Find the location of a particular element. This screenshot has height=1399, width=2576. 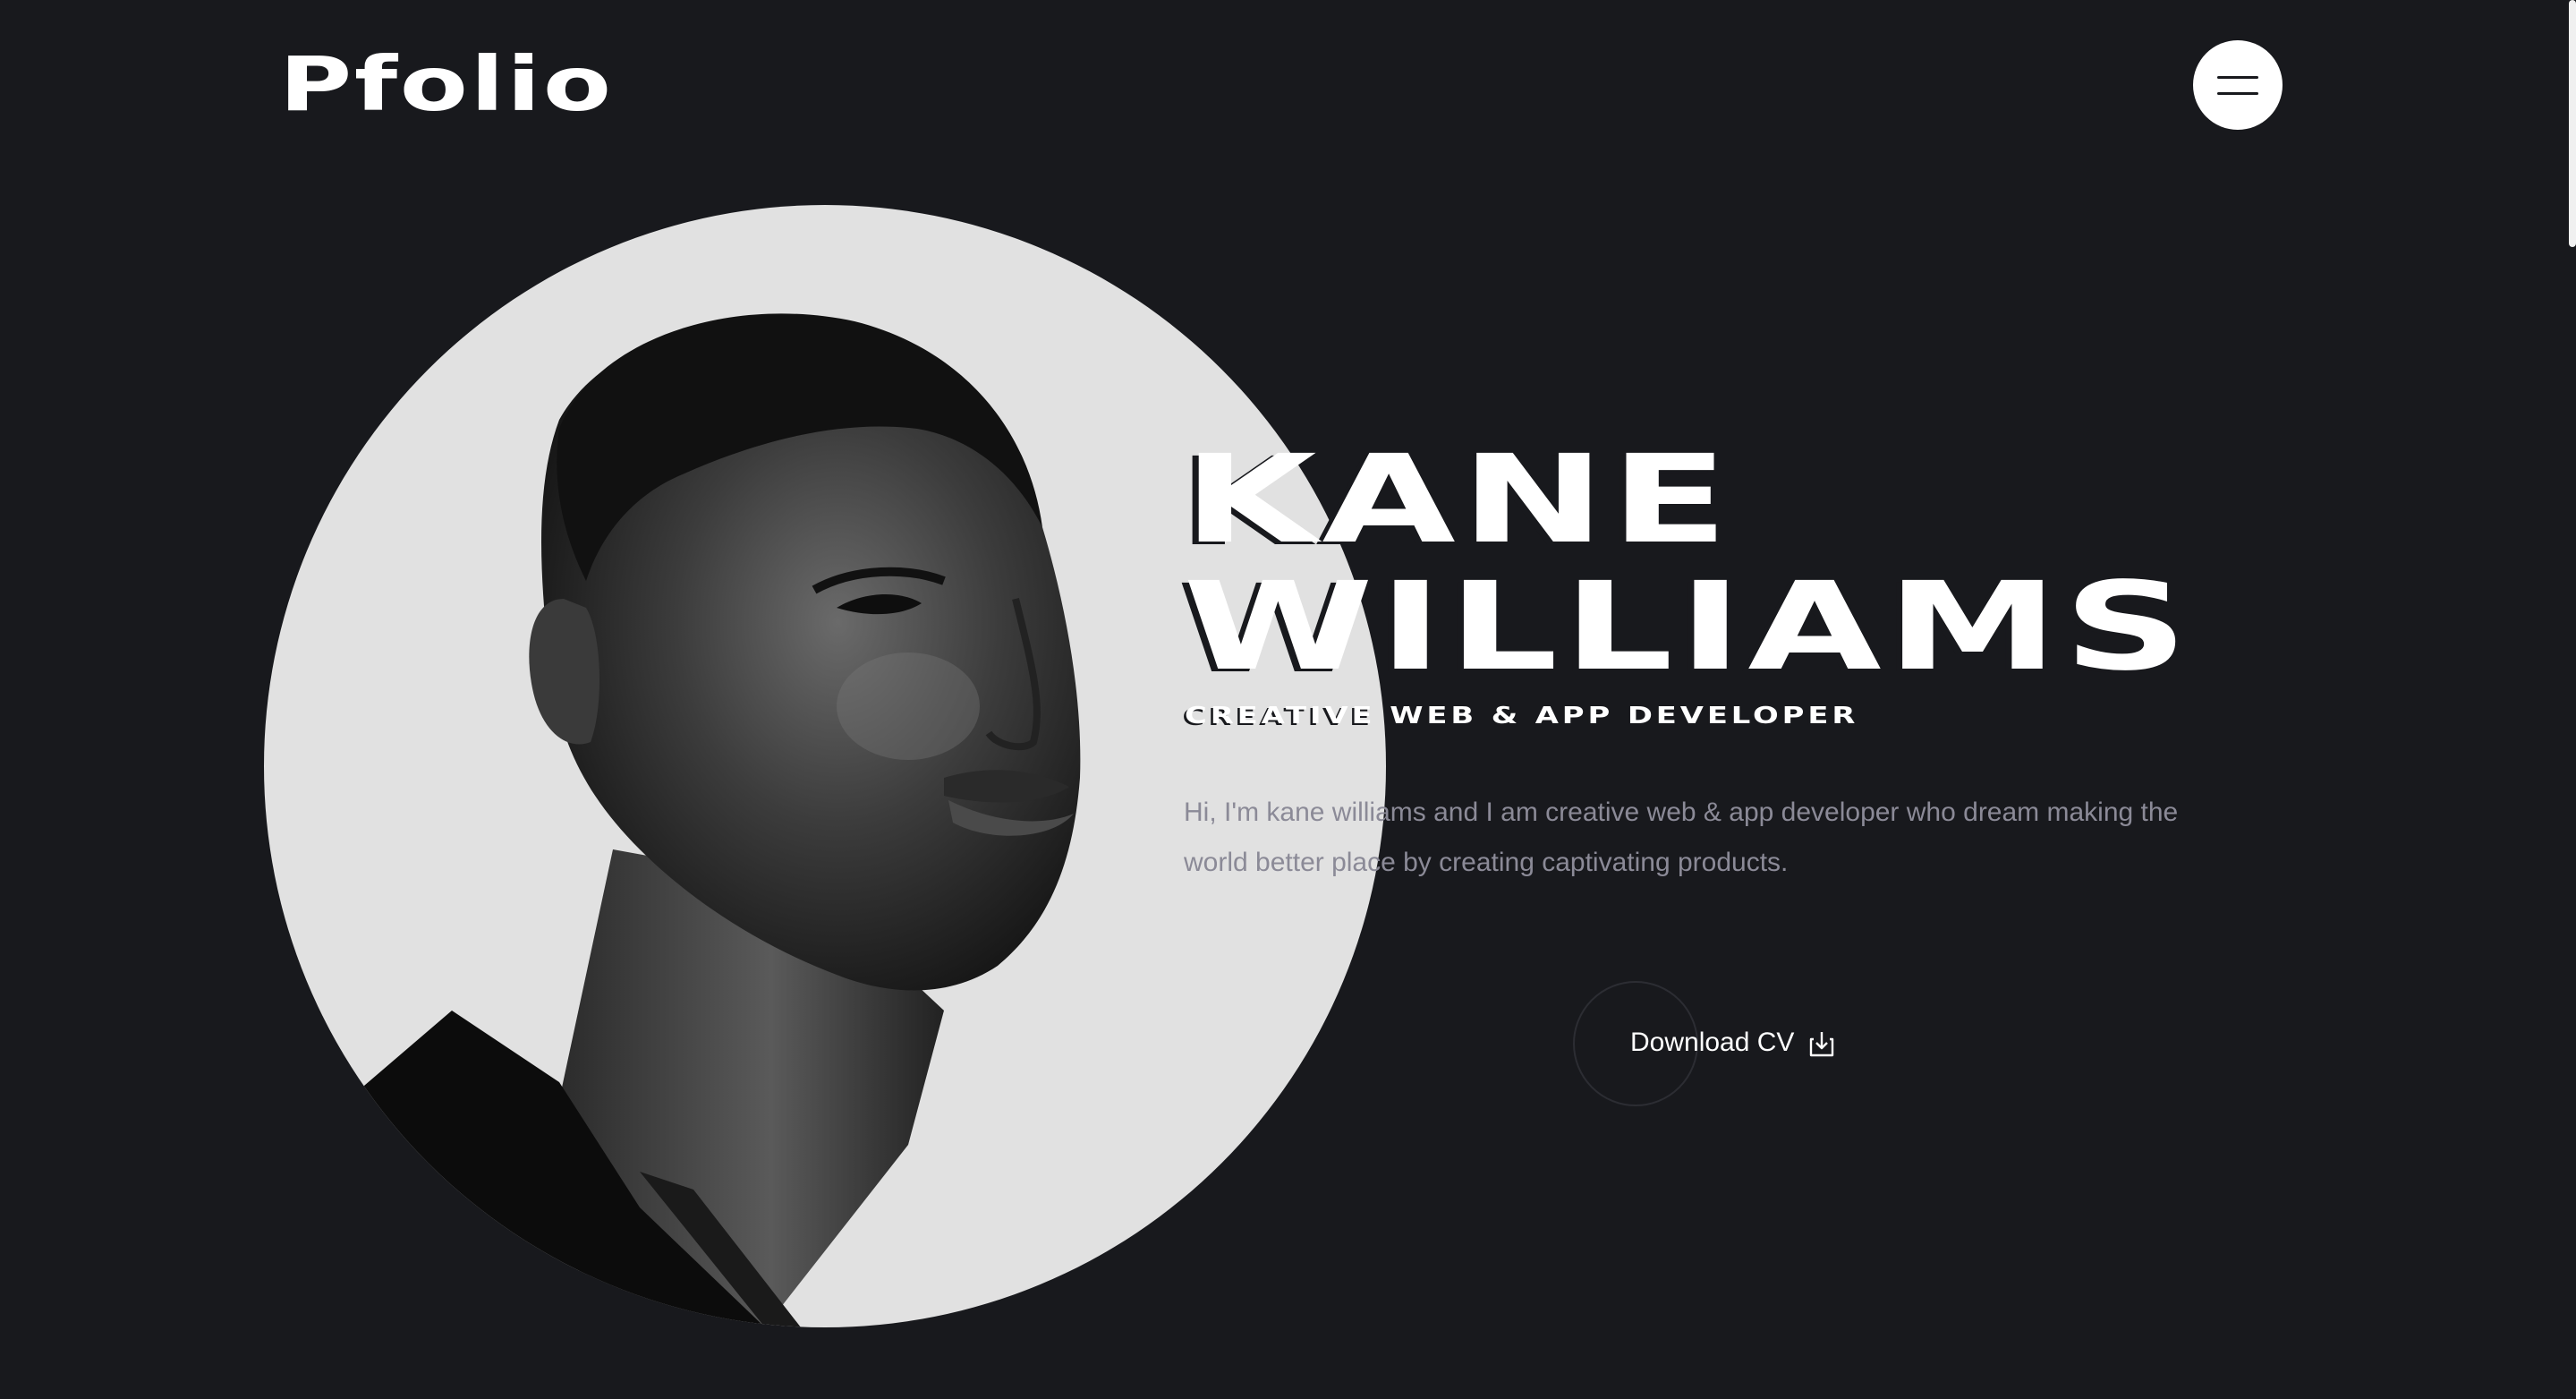

hero-name-line2: WILLIAMS is located at coordinates (1688, 627).